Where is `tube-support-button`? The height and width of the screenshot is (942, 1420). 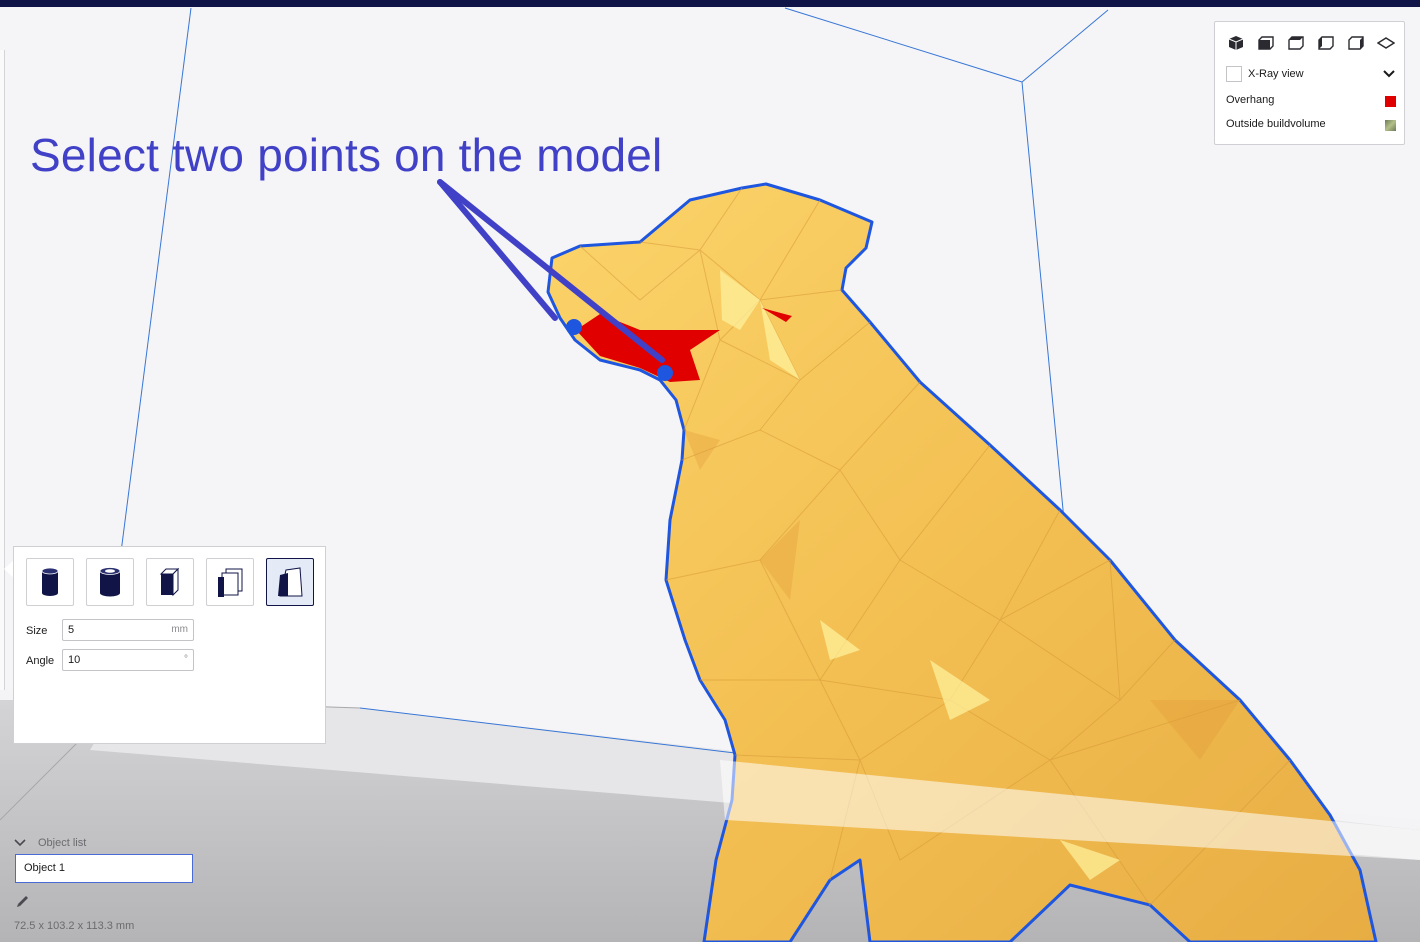
tube-support-button is located at coordinates (110, 582).